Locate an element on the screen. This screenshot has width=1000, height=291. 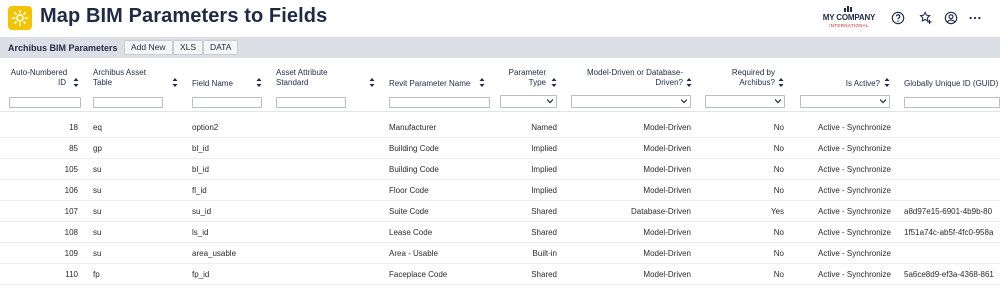
cell-id: 105 is located at coordinates (71, 169).